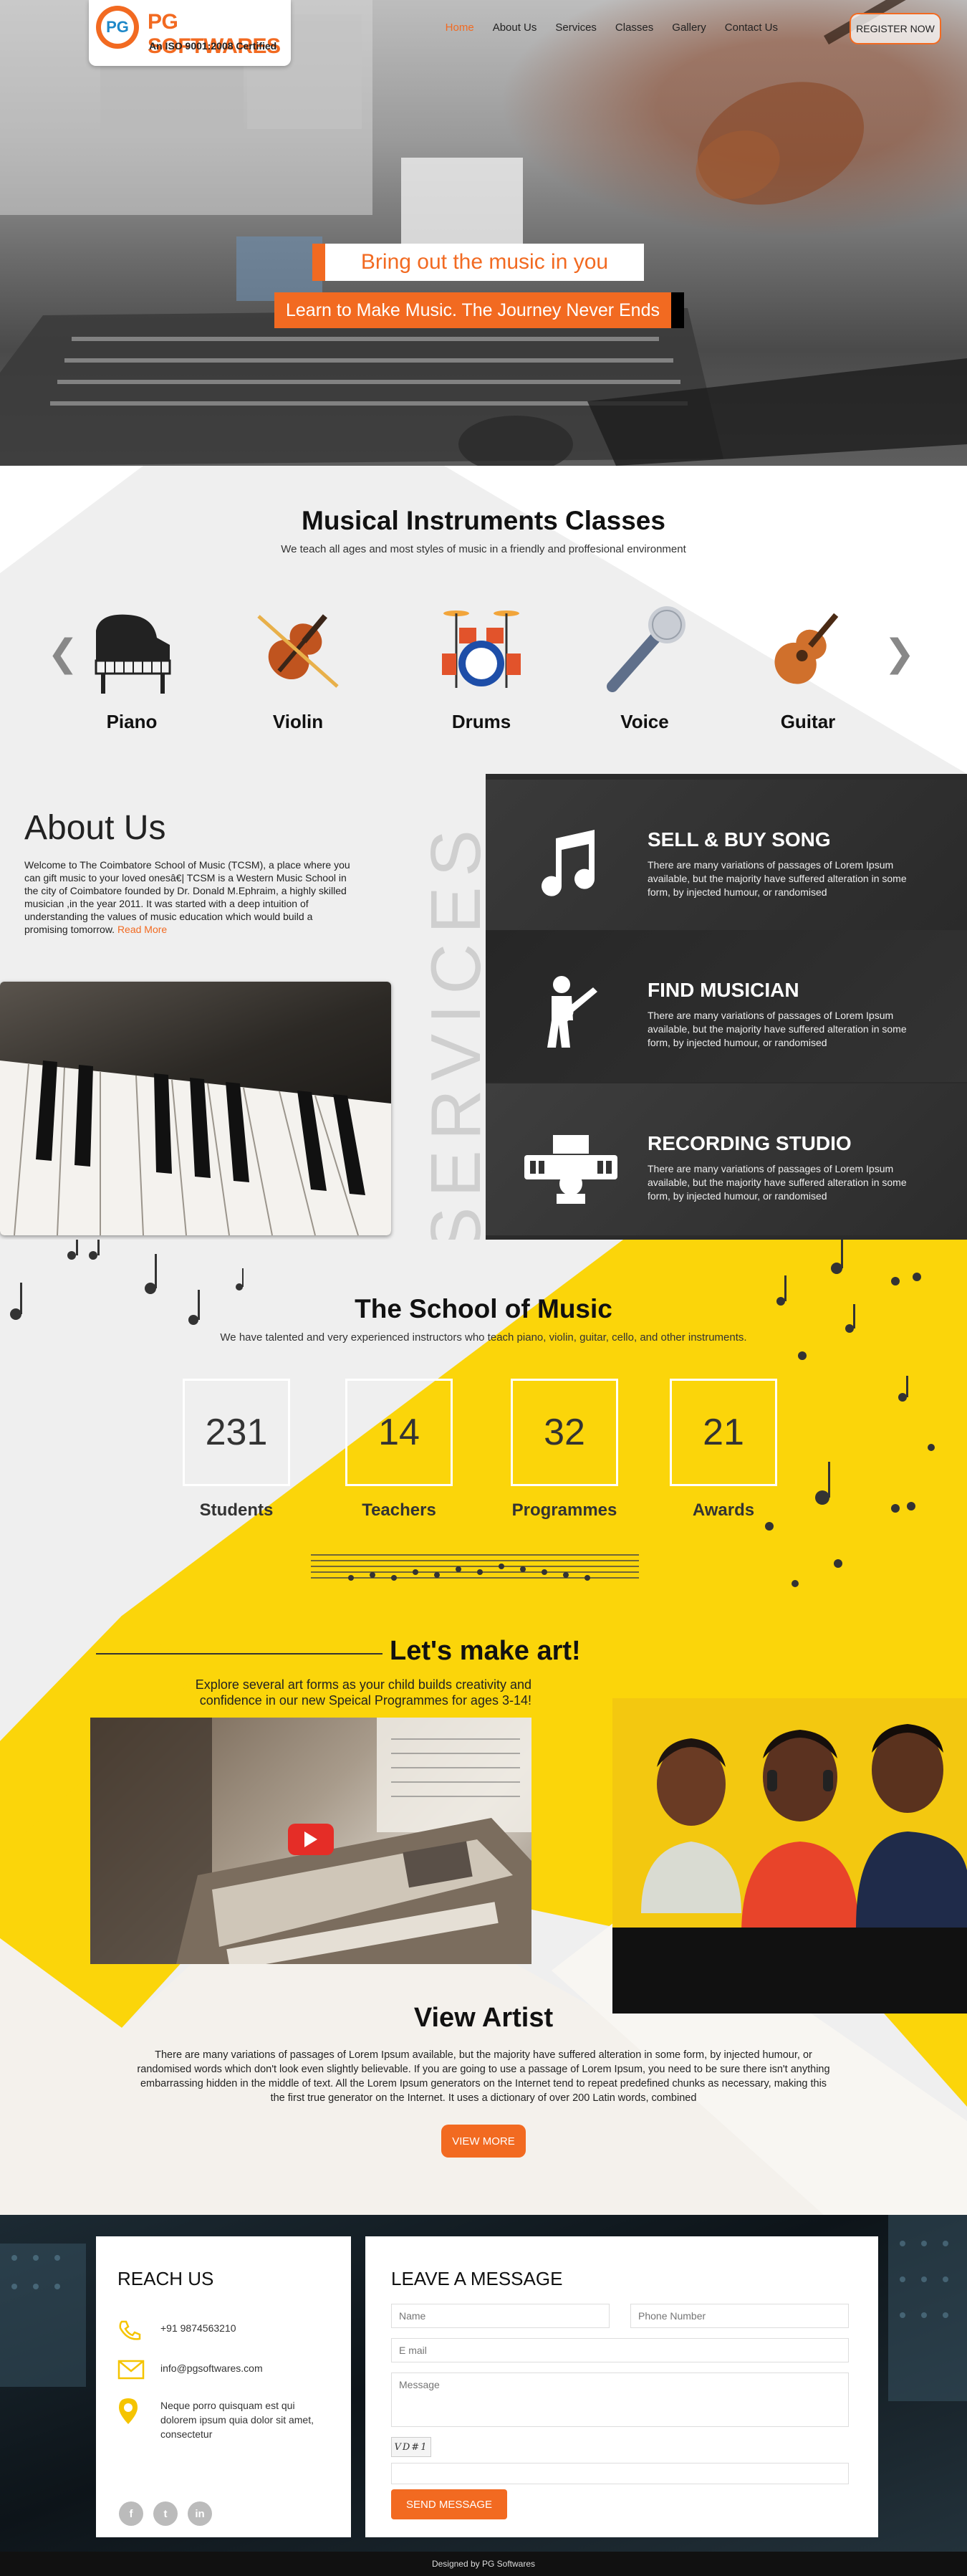  What do you see at coordinates (483, 2018) in the screenshot?
I see `artist-title: View Artist` at bounding box center [483, 2018].